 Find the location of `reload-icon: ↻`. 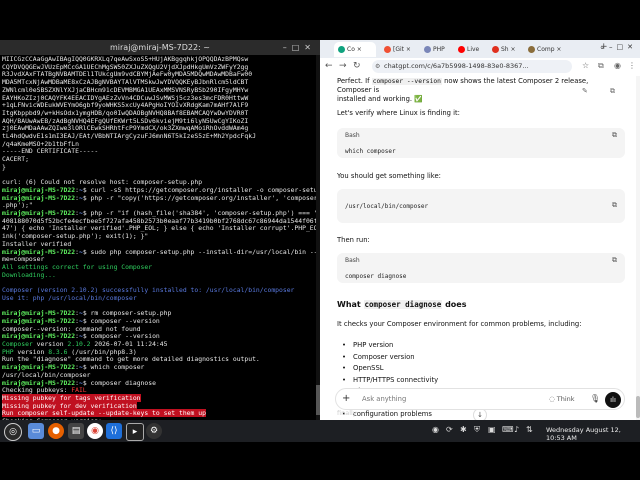

reload-icon: ↻ is located at coordinates (357, 66).